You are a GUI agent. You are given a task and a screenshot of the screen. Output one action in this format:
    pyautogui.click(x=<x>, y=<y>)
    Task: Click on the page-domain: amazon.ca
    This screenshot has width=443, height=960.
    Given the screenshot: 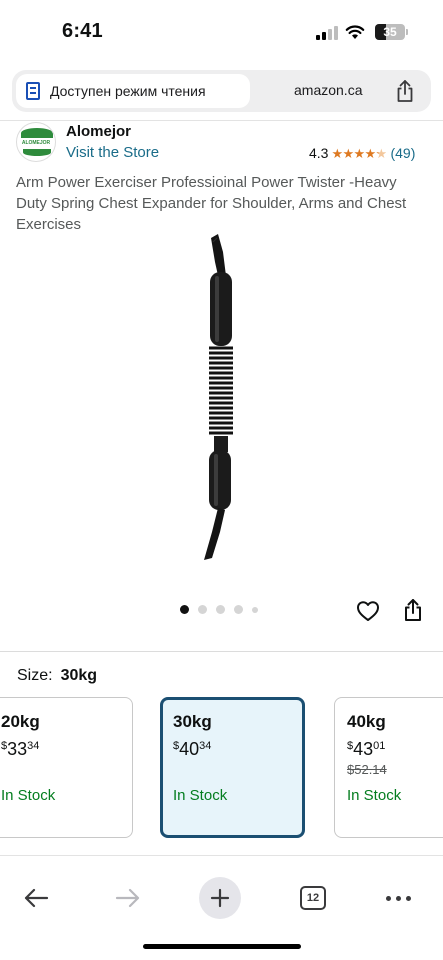 What is the action you would take?
    pyautogui.click(x=328, y=90)
    